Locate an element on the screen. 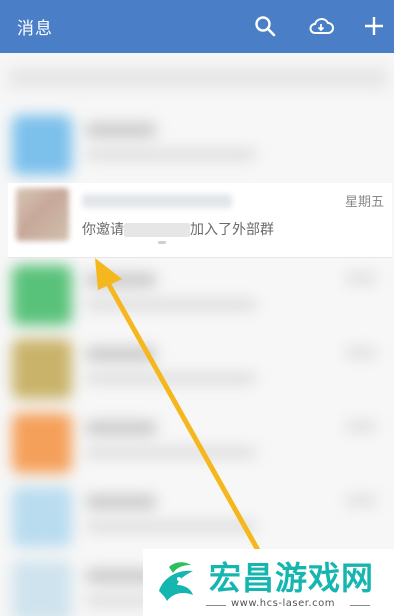  watermark-url: www.hcs-laser.com is located at coordinates (283, 603).